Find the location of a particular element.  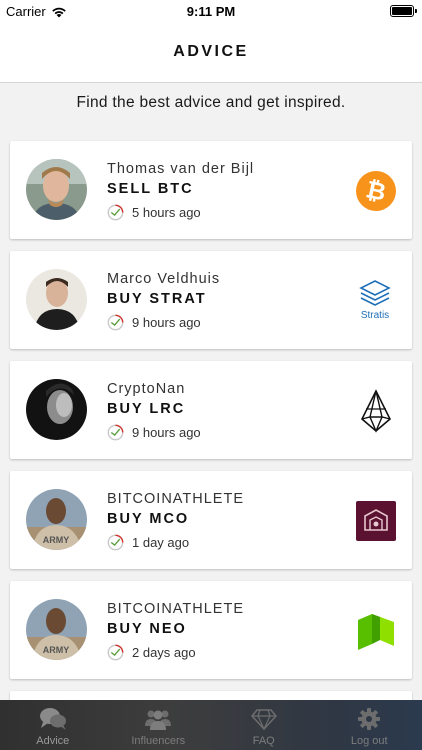

advice-action: BUY LRC is located at coordinates (146, 409).